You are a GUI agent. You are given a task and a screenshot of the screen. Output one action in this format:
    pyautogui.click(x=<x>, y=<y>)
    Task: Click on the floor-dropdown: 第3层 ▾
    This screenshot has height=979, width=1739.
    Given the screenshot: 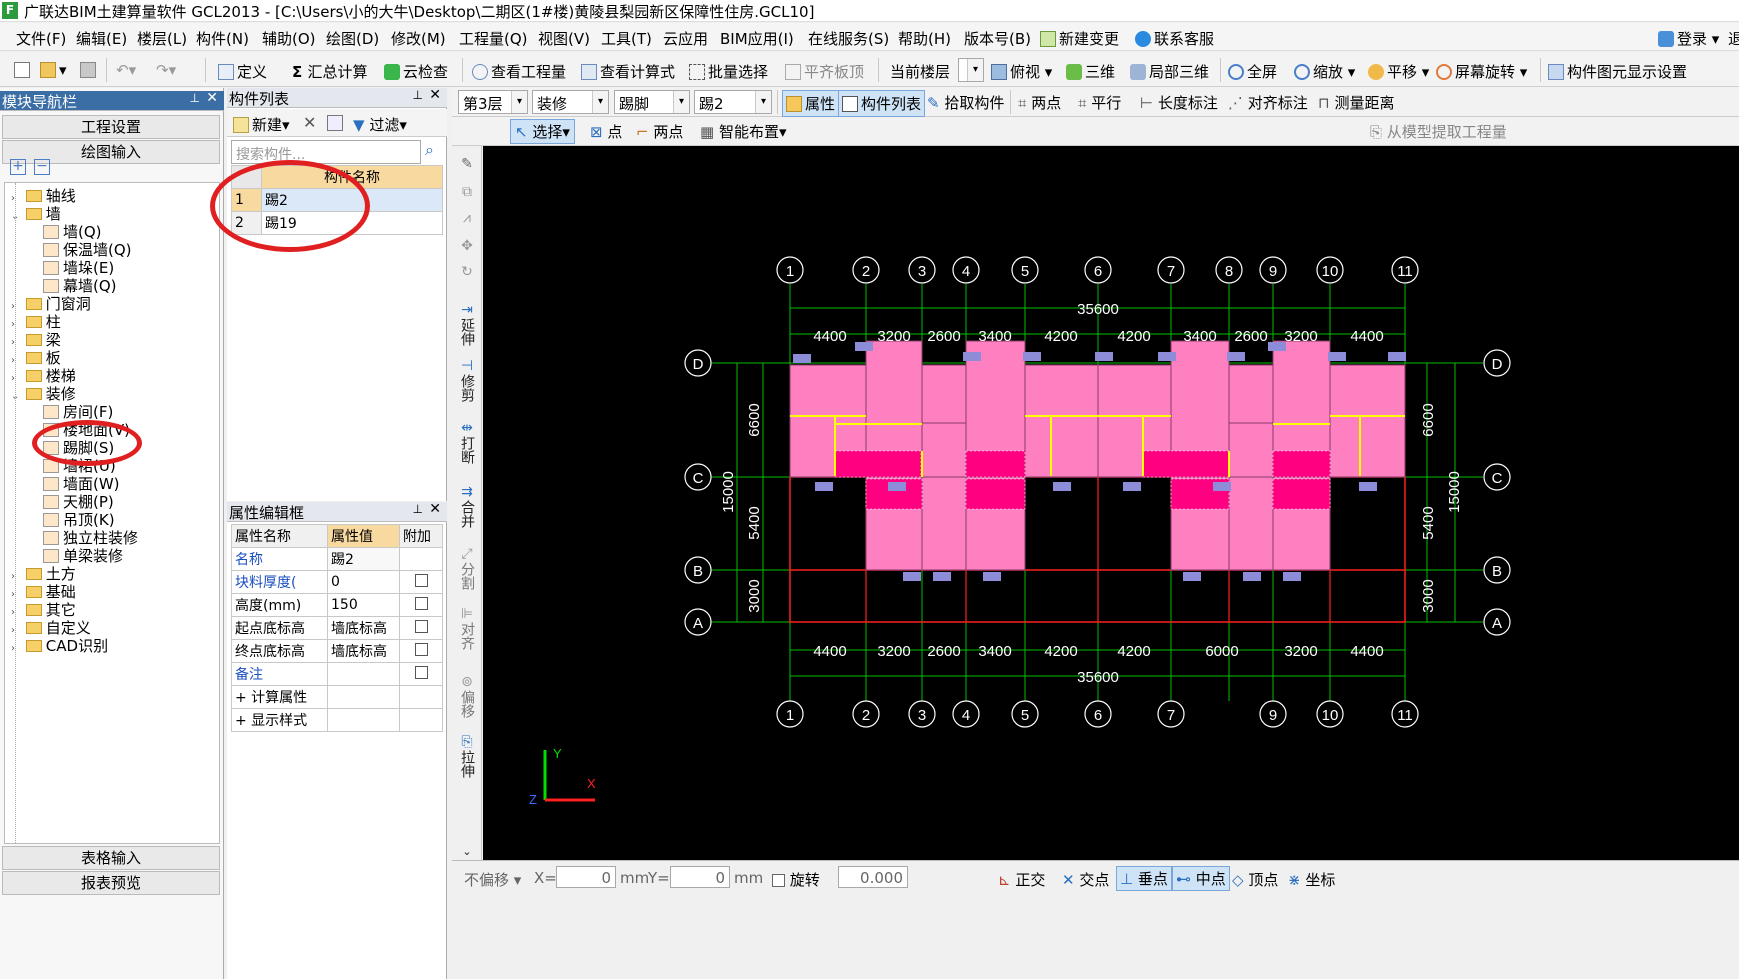 What is the action you would take?
    pyautogui.click(x=493, y=102)
    